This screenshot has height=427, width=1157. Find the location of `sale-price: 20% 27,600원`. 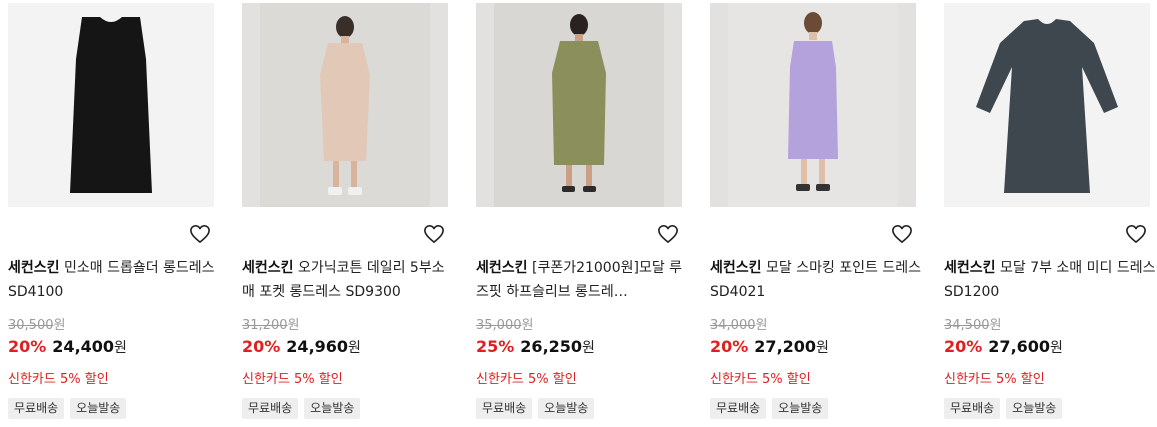

sale-price: 20% 27,600원 is located at coordinates (1003, 346).